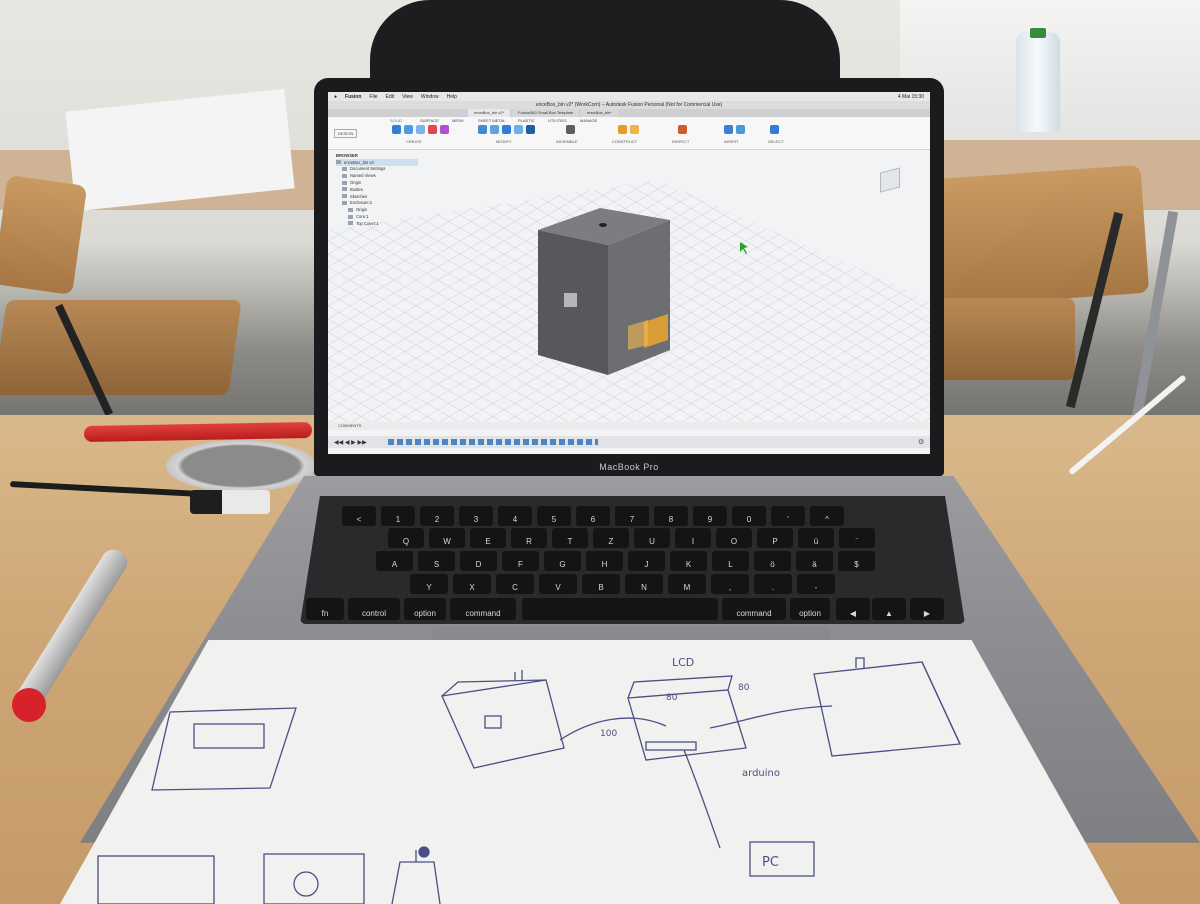 The width and height of the screenshot is (1200, 904). What do you see at coordinates (603, 225) in the screenshot?
I see `box-top-hole` at bounding box center [603, 225].